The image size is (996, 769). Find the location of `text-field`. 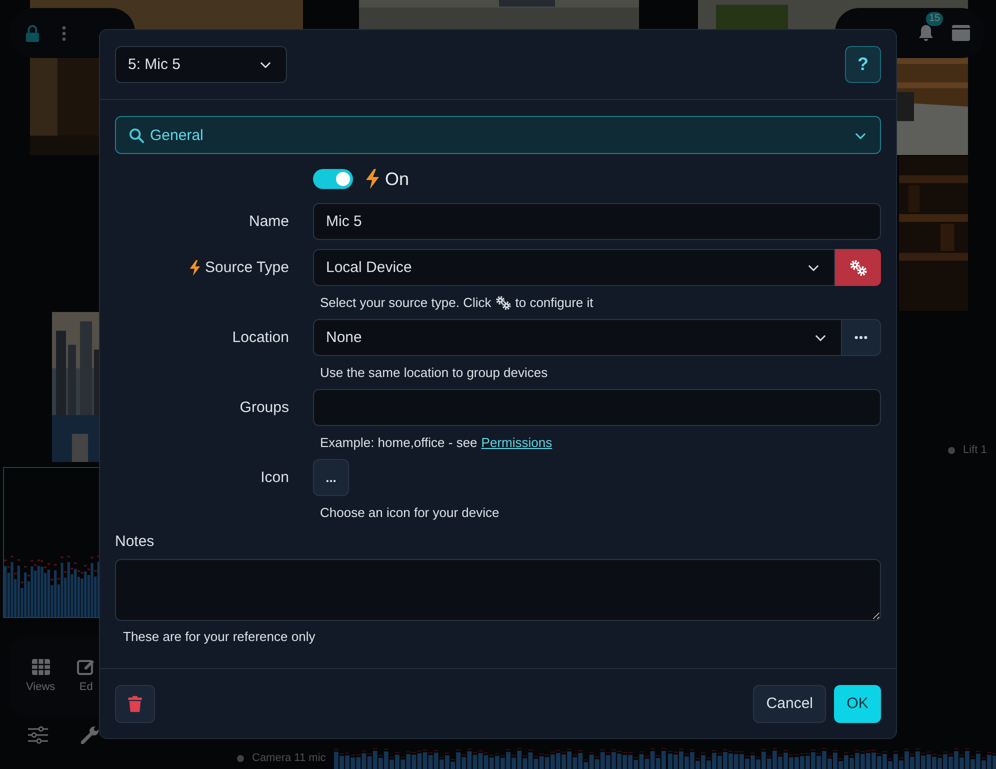

text-field is located at coordinates (597, 407).